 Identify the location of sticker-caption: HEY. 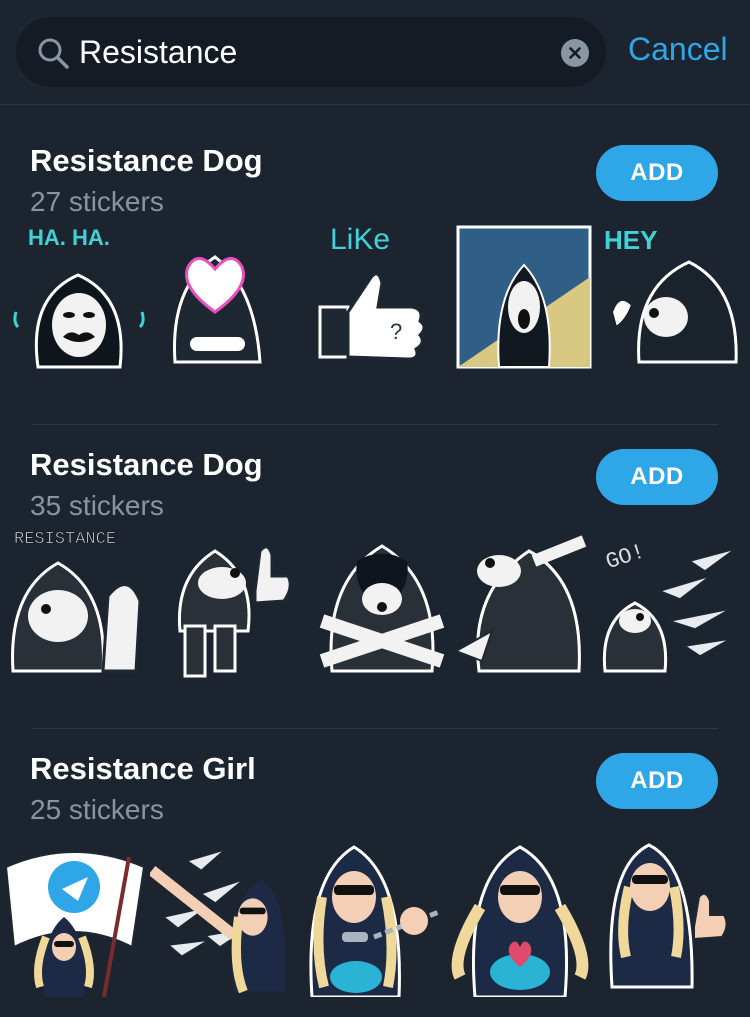
(630, 240).